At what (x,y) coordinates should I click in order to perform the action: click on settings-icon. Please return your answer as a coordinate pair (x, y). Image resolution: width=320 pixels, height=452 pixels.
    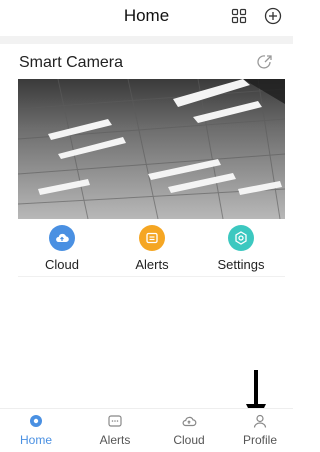
    Looking at the image, I should click on (241, 238).